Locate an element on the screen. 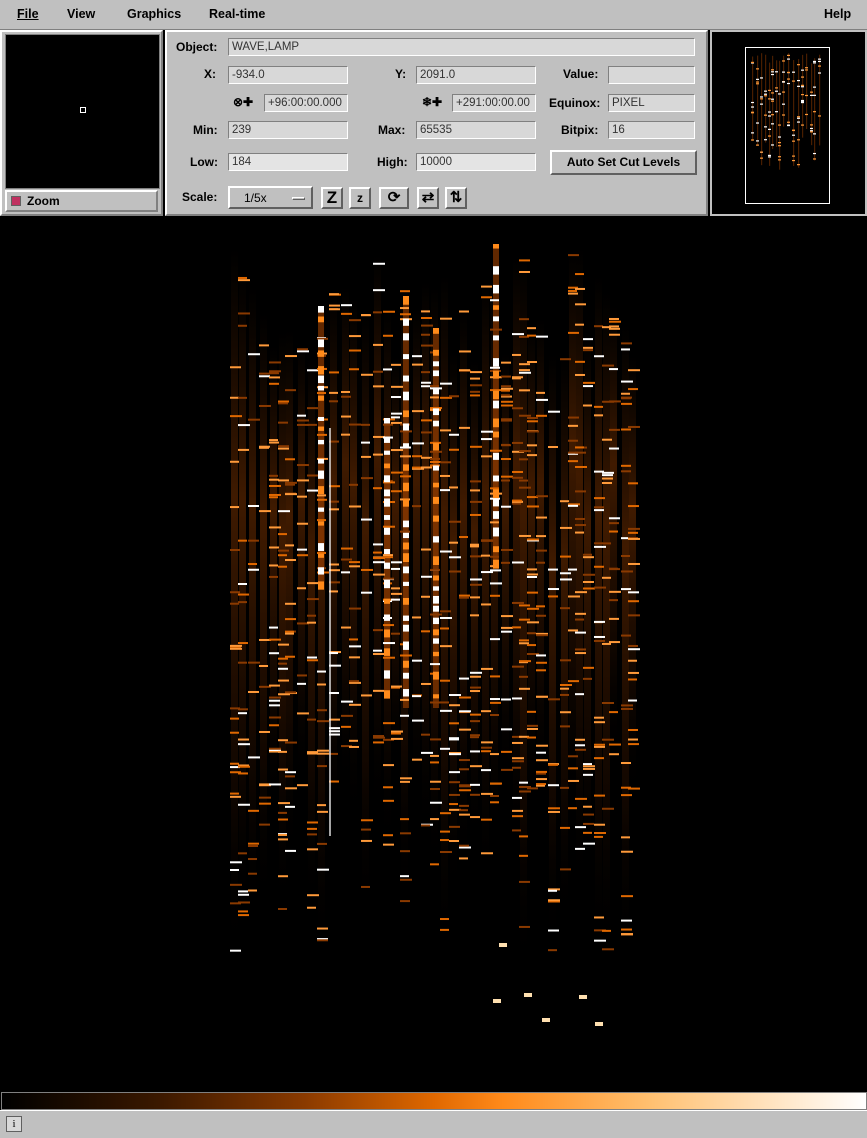  zoom-in-button: Z is located at coordinates (332, 198).